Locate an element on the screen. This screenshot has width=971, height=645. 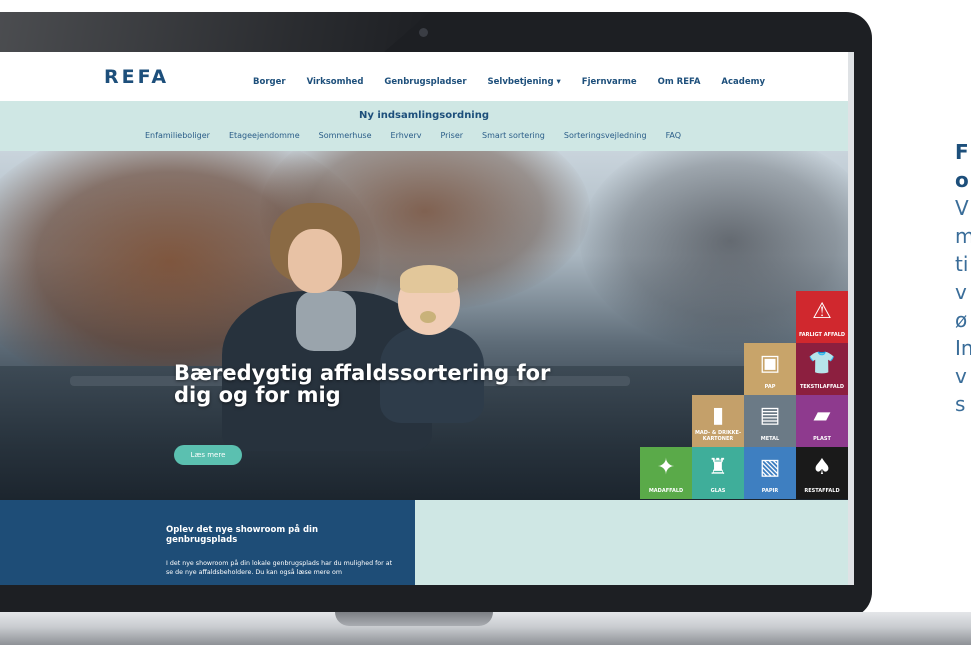
tile-madaffald: ✦ MADAFFALD is located at coordinates (666, 473).